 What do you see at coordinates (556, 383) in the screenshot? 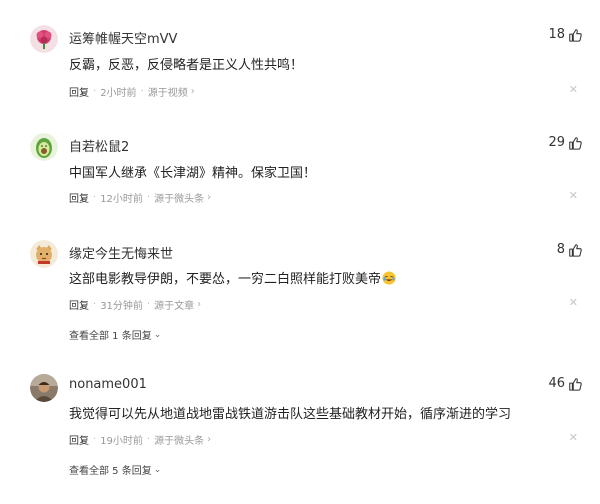
I see `like-count: 46` at bounding box center [556, 383].